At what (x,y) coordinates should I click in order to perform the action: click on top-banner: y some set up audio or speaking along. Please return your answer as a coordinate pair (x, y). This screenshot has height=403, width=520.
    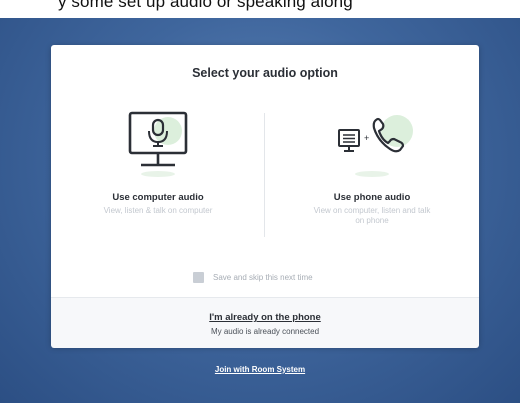
    Looking at the image, I should click on (260, 9).